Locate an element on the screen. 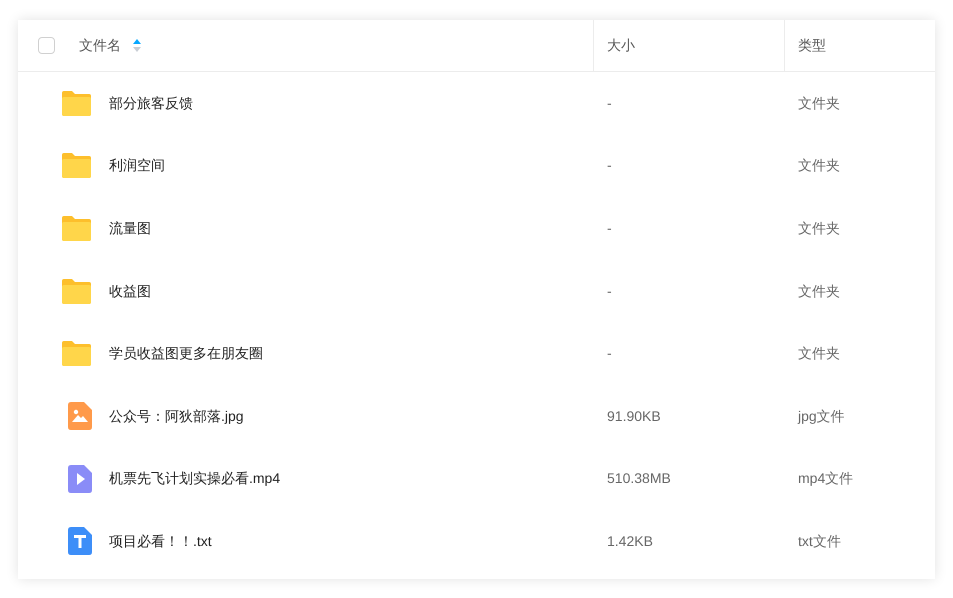 This screenshot has height=598, width=953. file-name: 收益图 is located at coordinates (130, 291).